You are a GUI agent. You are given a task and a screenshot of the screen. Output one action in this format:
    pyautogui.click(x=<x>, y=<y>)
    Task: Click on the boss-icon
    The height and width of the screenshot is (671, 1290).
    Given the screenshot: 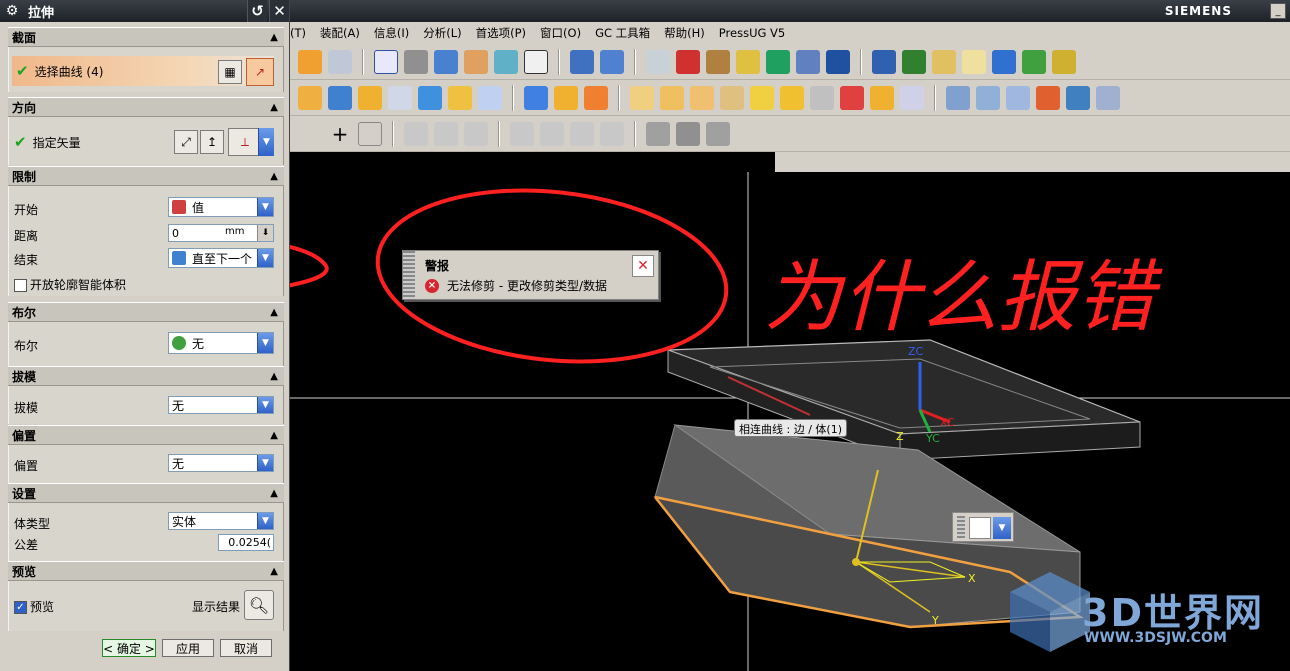 What is the action you would take?
    pyautogui.click(x=490, y=97)
    